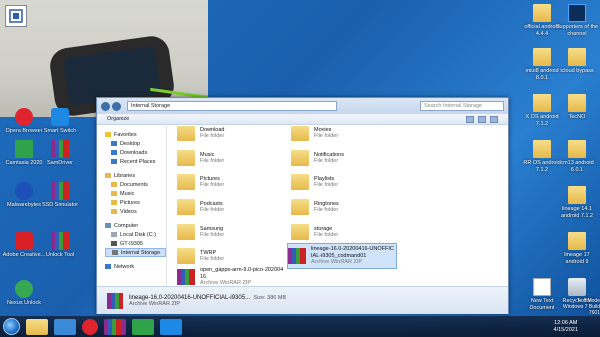  Describe the element at coordinates (90, 326) in the screenshot. I see `taskbar-opera` at that location.